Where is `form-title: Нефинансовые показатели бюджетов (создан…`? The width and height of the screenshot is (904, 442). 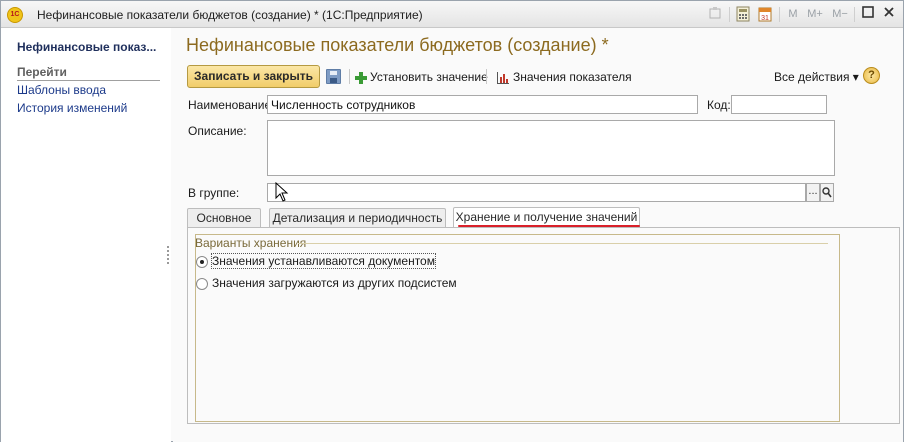
form-title: Нефинансовые показатели бюджетов (создан… is located at coordinates (397, 45).